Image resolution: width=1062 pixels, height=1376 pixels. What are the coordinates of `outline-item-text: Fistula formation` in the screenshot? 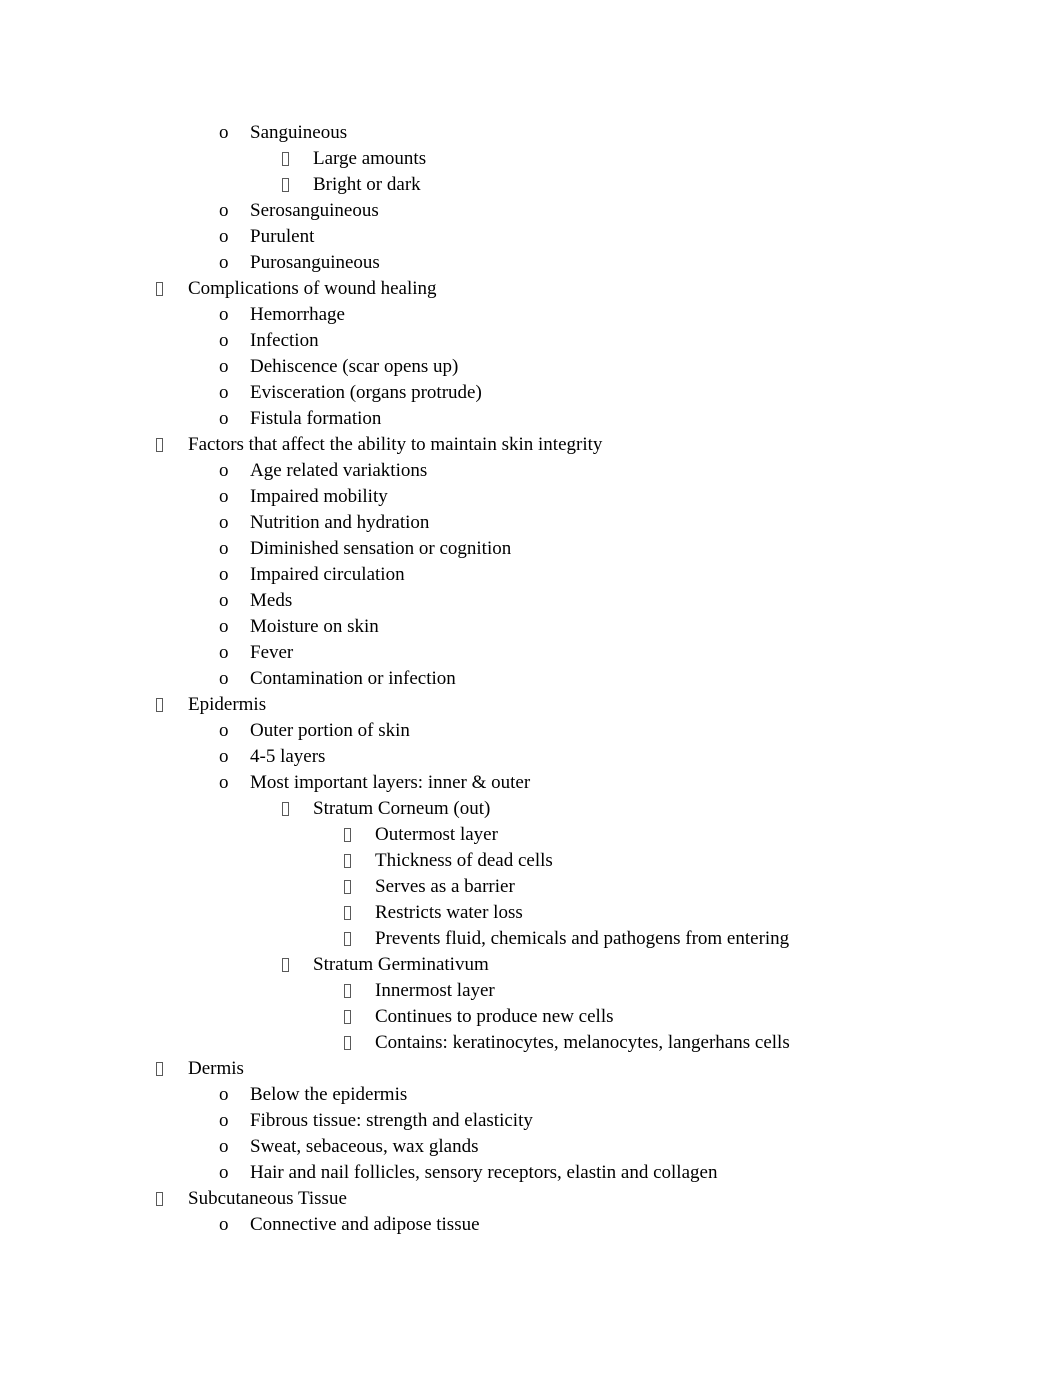 It's located at (316, 418).